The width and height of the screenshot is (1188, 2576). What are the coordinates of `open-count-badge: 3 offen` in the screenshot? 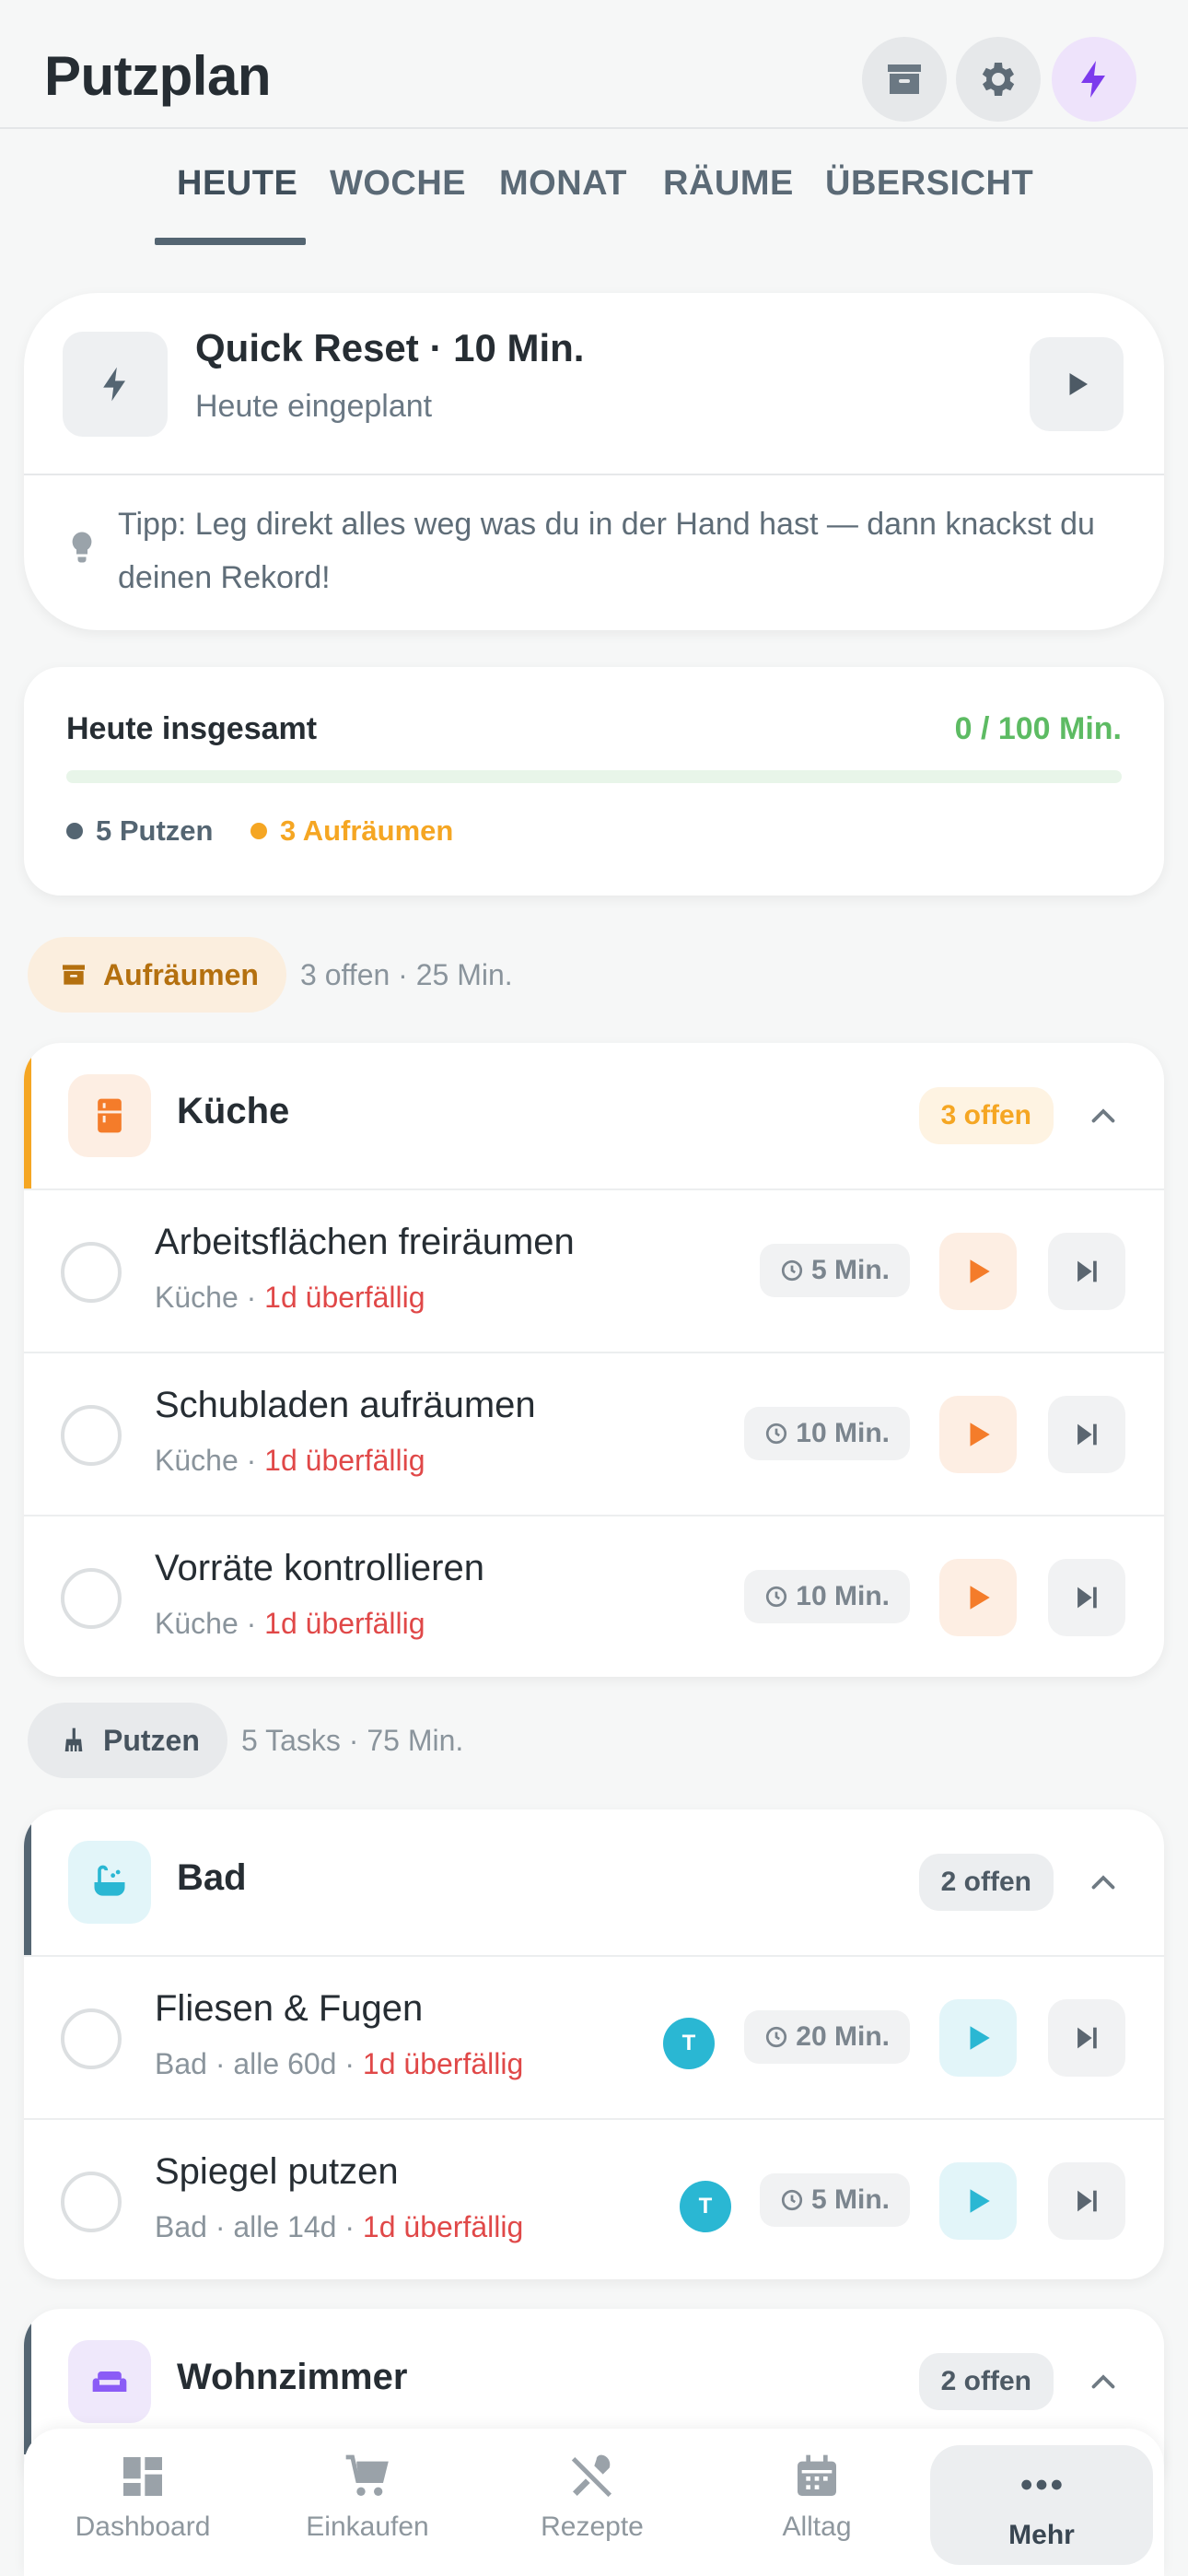 It's located at (986, 1115).